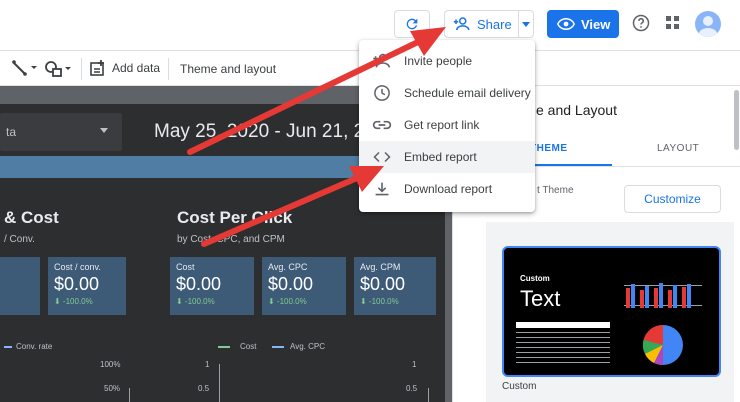 The width and height of the screenshot is (740, 402). Describe the element at coordinates (8, 347) in the screenshot. I see `legend-swatch-conv-rate` at that location.